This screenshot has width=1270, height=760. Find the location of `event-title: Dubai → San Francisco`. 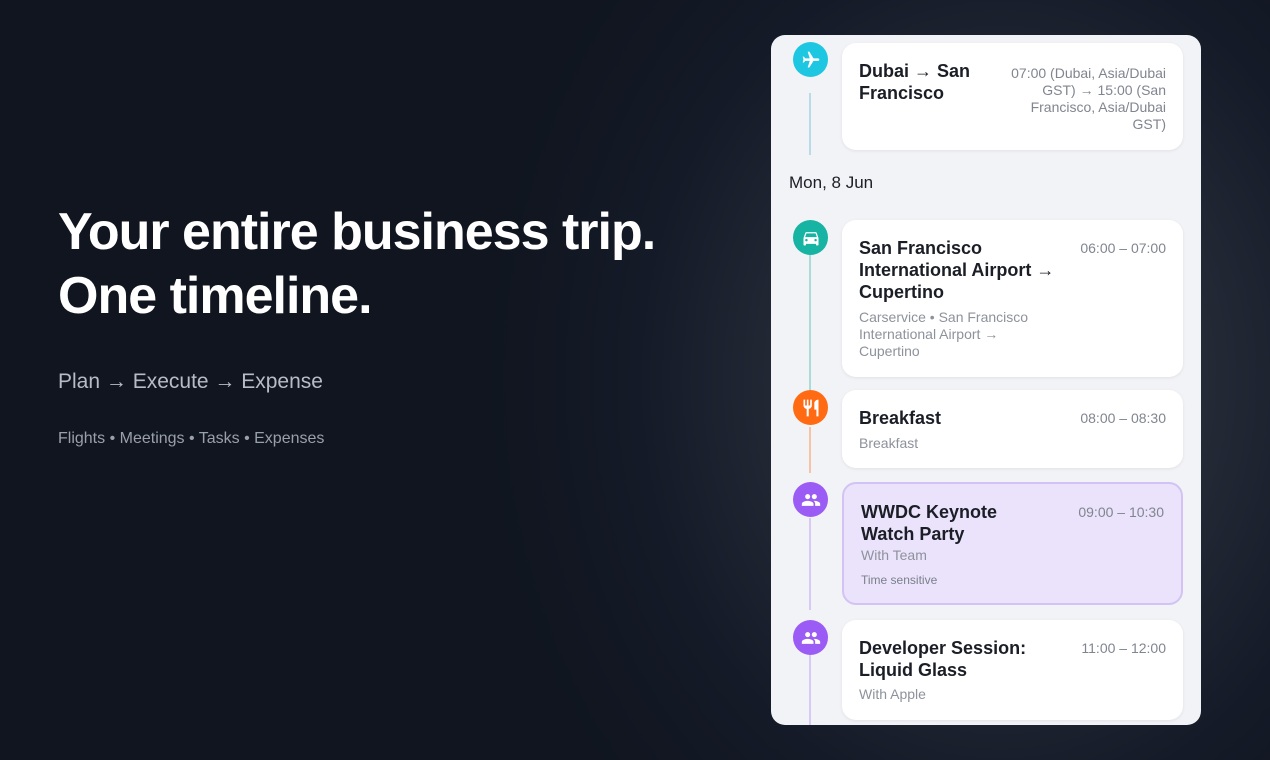

event-title: Dubai → San Francisco is located at coordinates (915, 82).